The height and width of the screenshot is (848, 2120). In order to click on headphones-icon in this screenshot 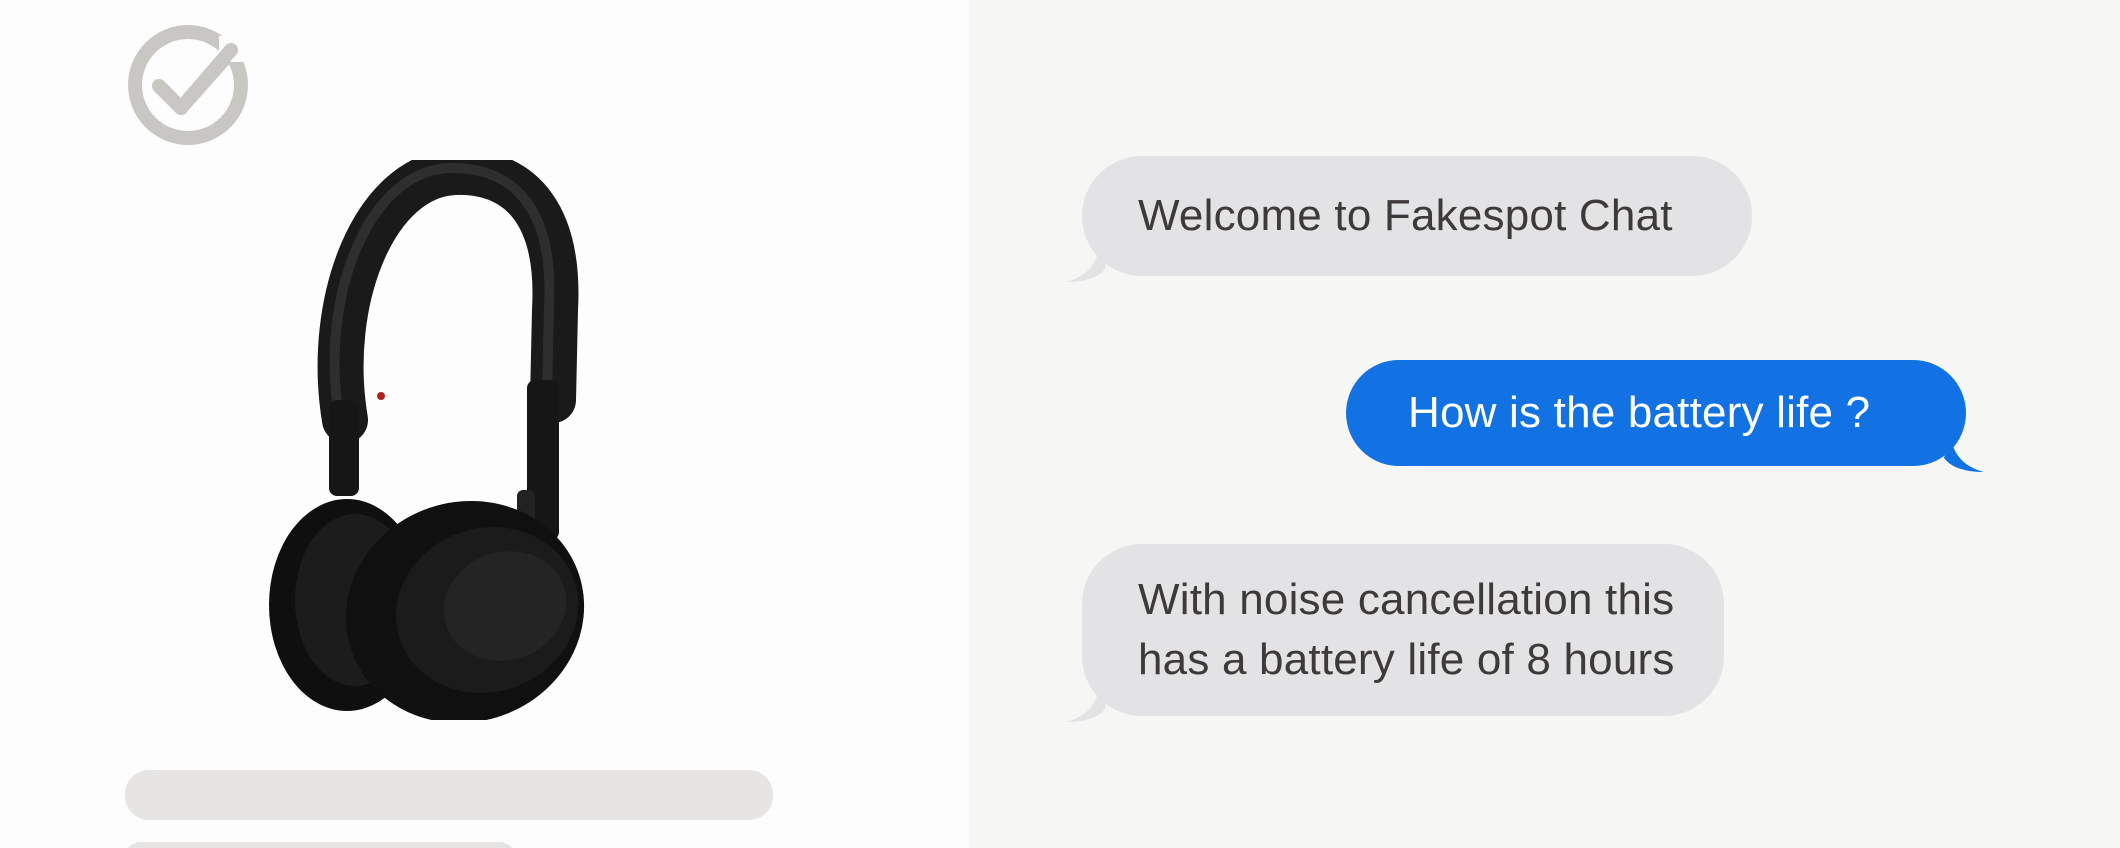, I will do `click(427, 440)`.